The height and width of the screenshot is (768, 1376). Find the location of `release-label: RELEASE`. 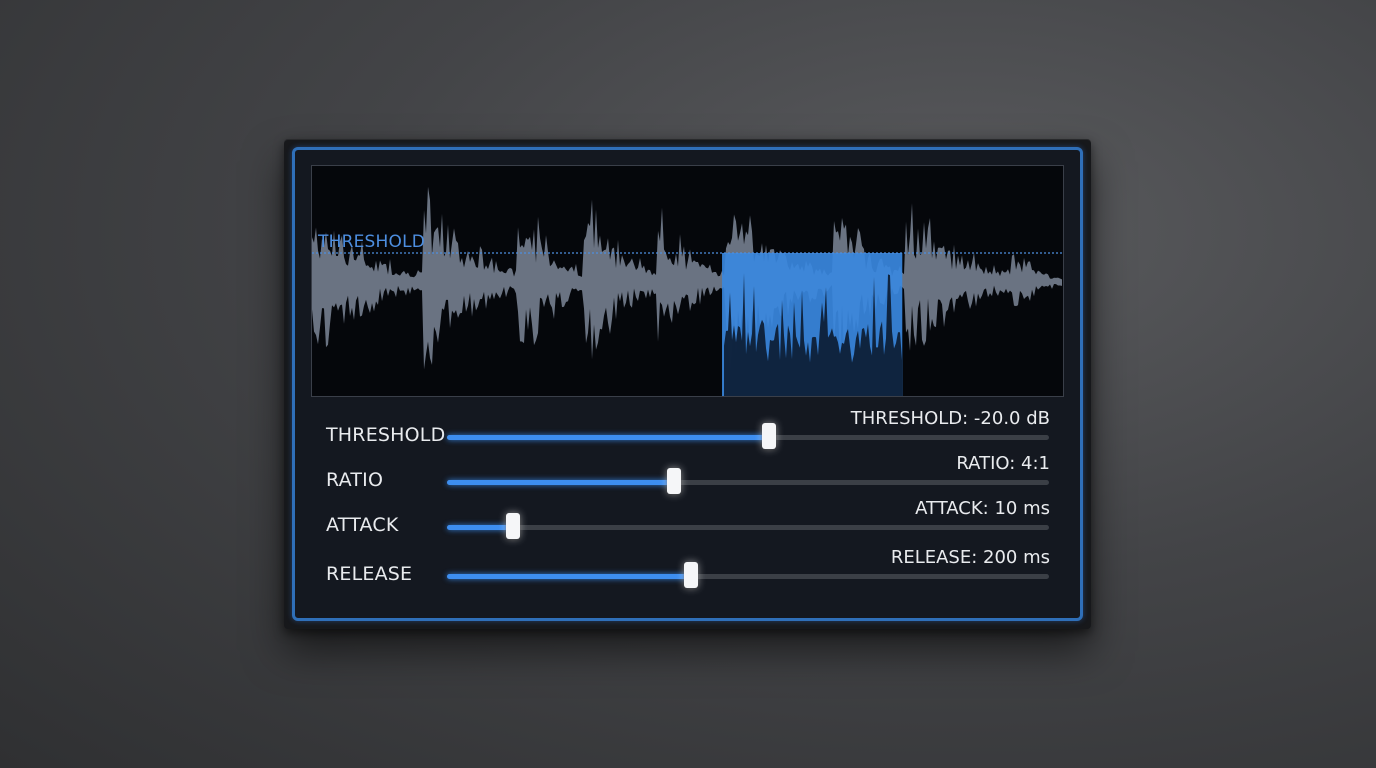

release-label: RELEASE is located at coordinates (369, 574).